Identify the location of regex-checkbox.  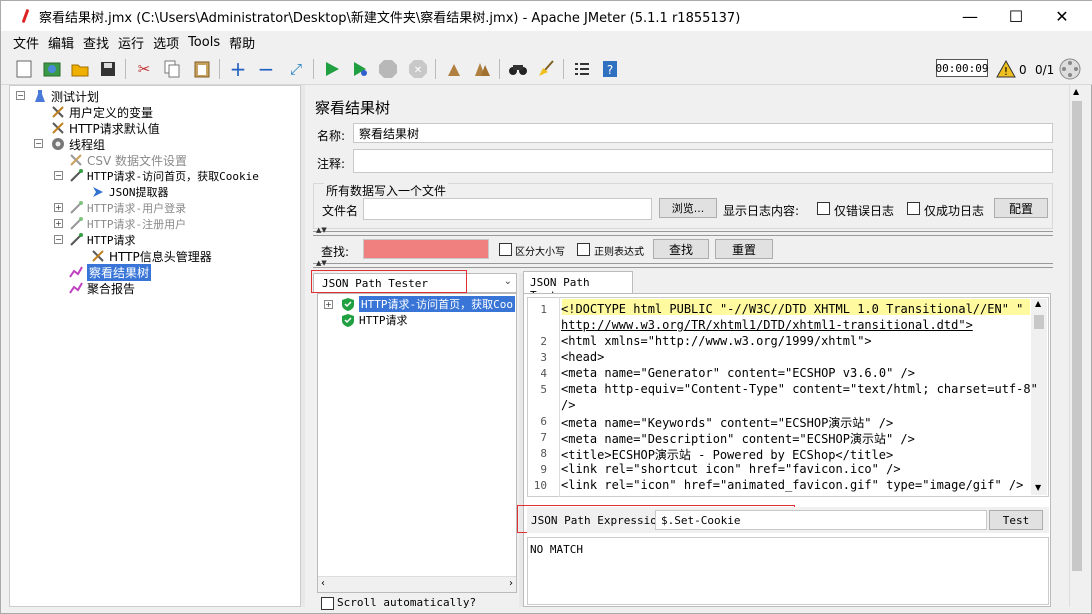
(583, 249).